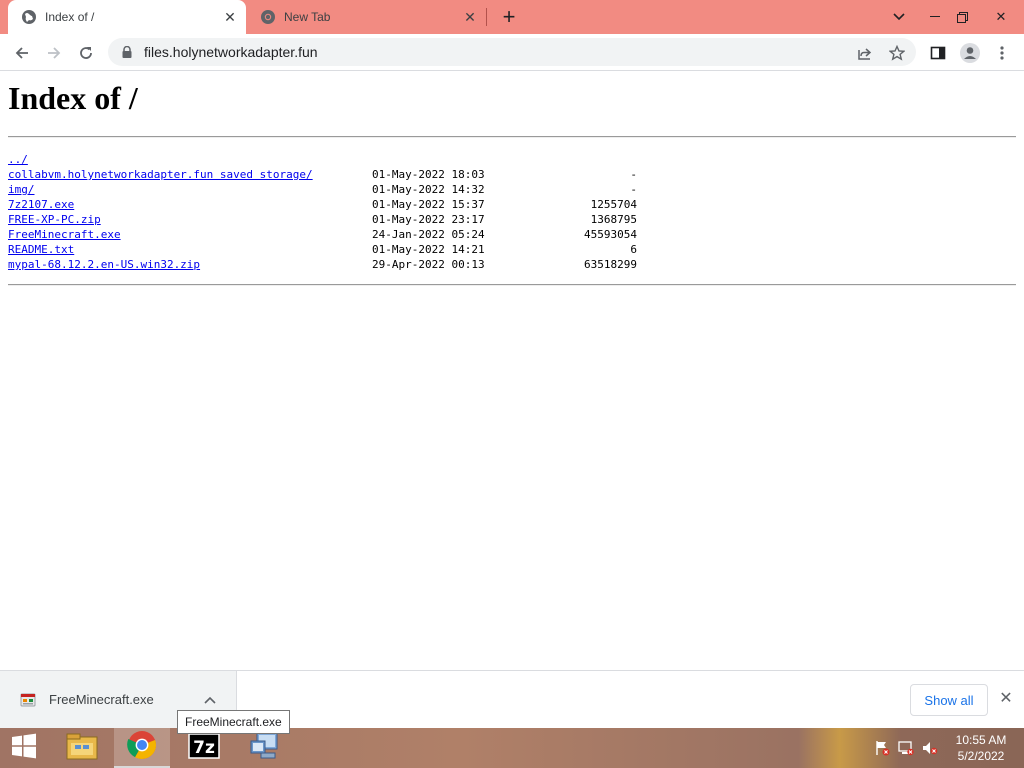 This screenshot has width=1024, height=768. Describe the element at coordinates (1002, 53) in the screenshot. I see `menu-kebab-icon` at that location.